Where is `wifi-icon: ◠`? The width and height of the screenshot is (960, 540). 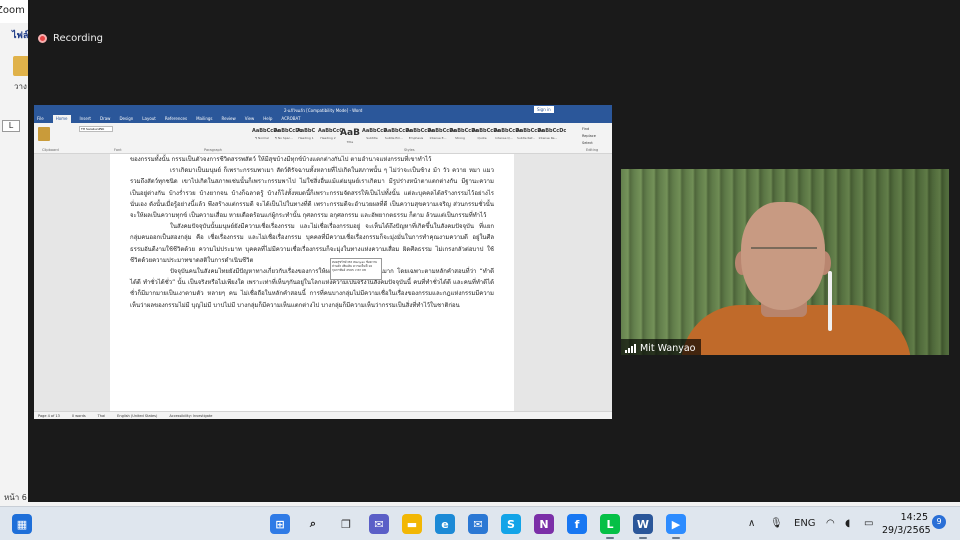
wifi-icon: ◠ is located at coordinates (830, 523).